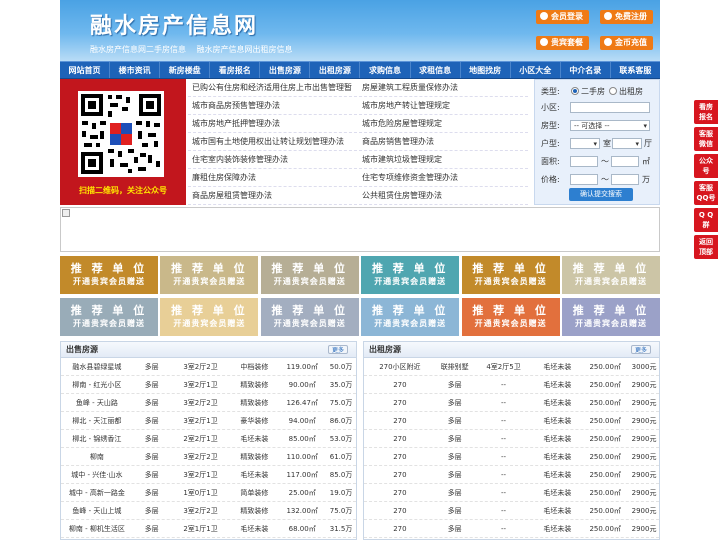 The image size is (720, 540). Describe the element at coordinates (436, 70) in the screenshot. I see `nav-item-7: 求租信息` at that location.